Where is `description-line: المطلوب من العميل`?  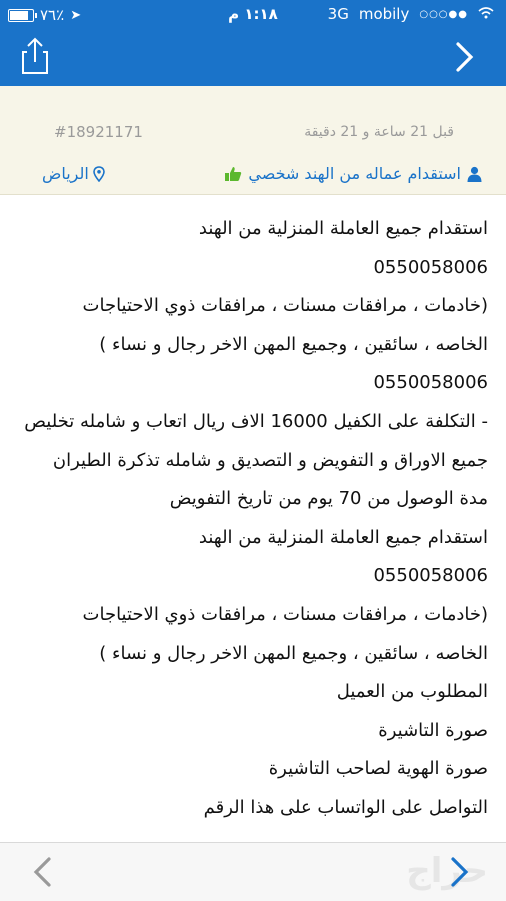
description-line: المطلوب من العميل is located at coordinates (412, 692).